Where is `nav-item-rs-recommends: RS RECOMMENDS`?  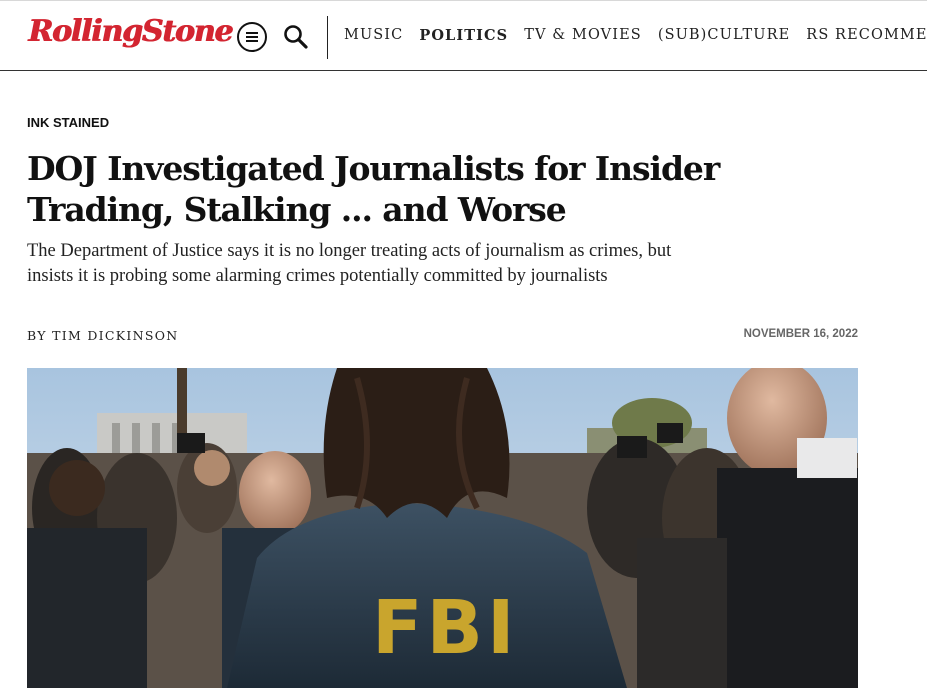
nav-item-rs-recommends: RS RECOMMENDS is located at coordinates (866, 35).